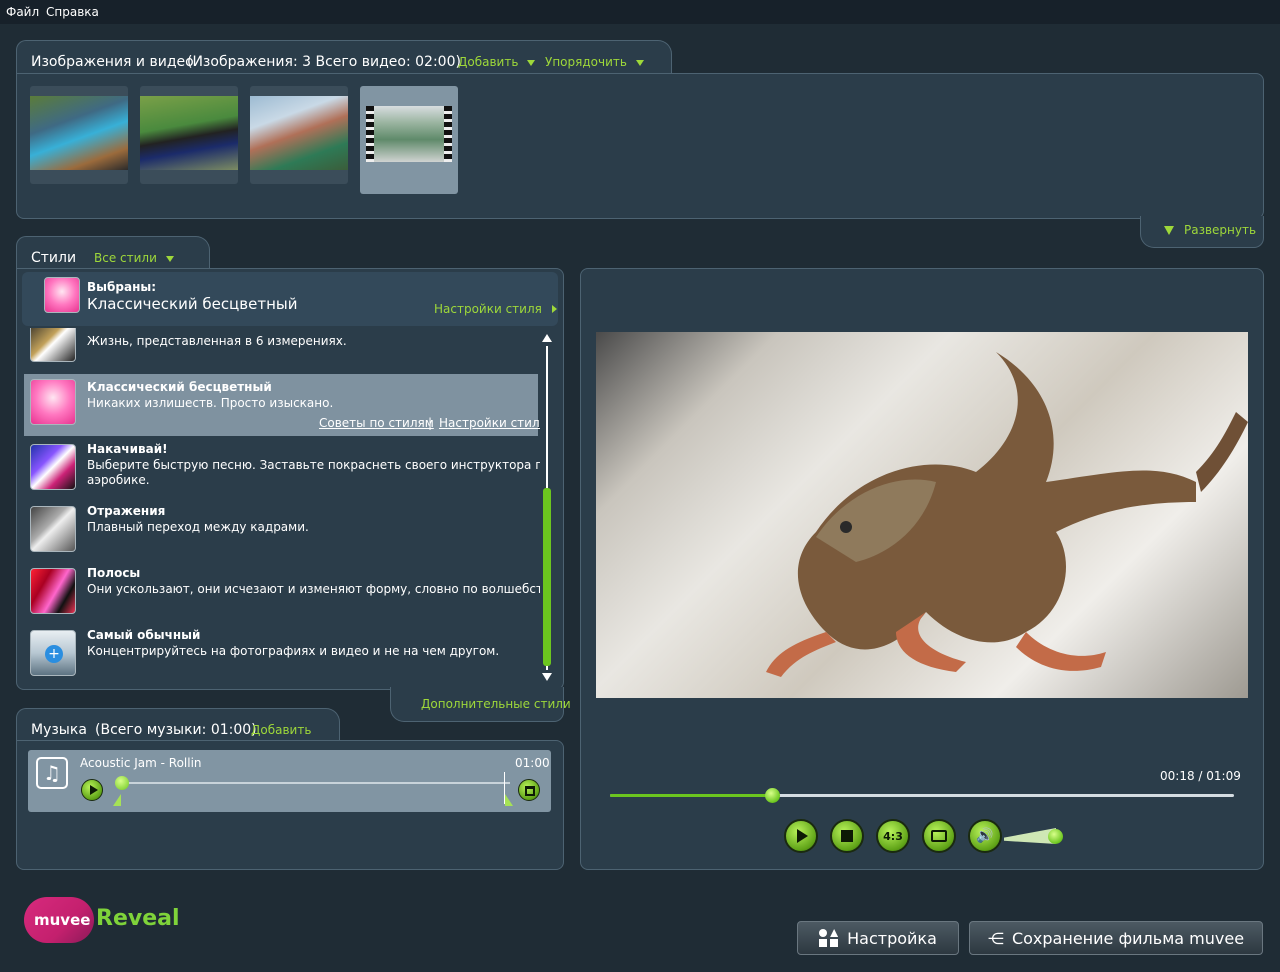  I want to click on music-delete-button, so click(529, 790).